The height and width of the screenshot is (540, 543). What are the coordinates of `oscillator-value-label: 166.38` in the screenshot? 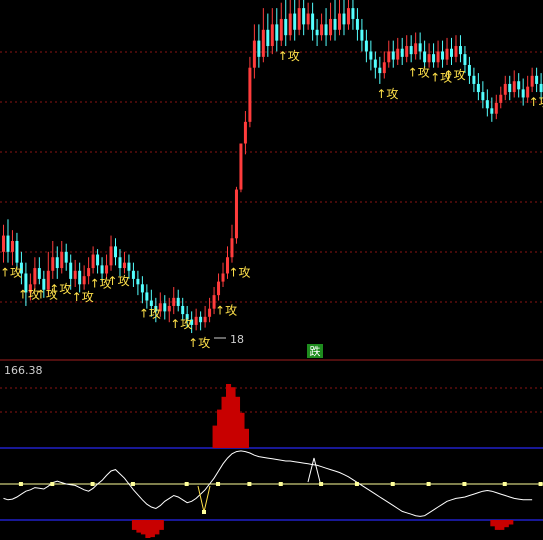 It's located at (23, 370).